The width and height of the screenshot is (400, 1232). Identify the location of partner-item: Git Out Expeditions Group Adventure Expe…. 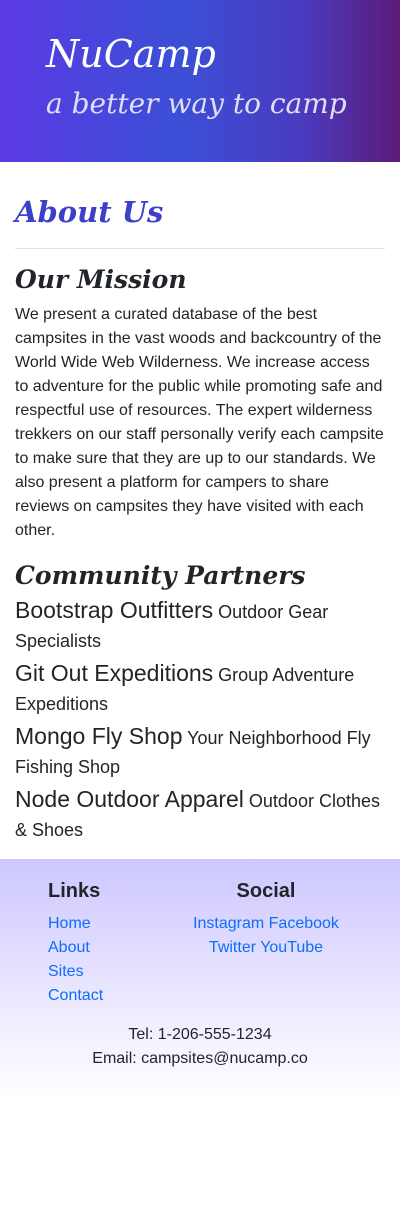
(200, 689).